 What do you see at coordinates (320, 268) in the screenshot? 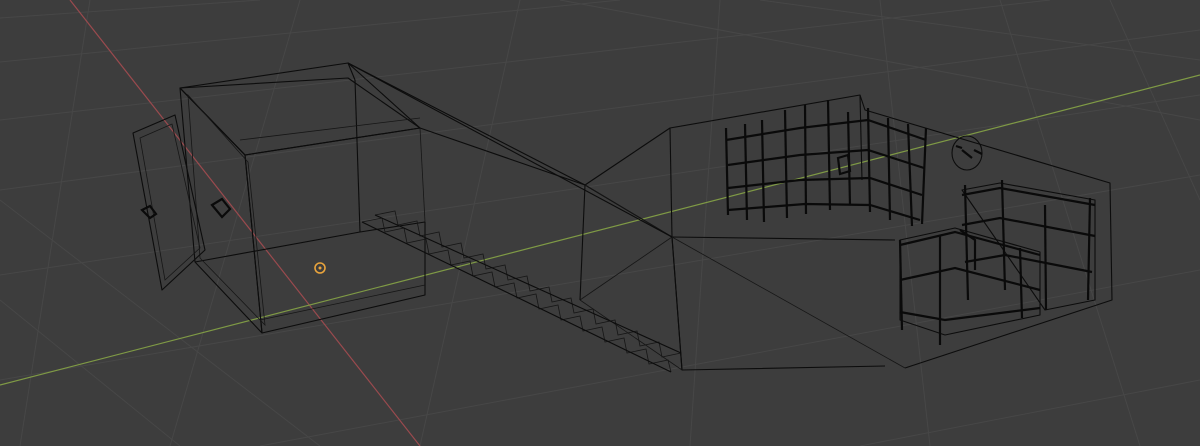
I see `origin-icon` at bounding box center [320, 268].